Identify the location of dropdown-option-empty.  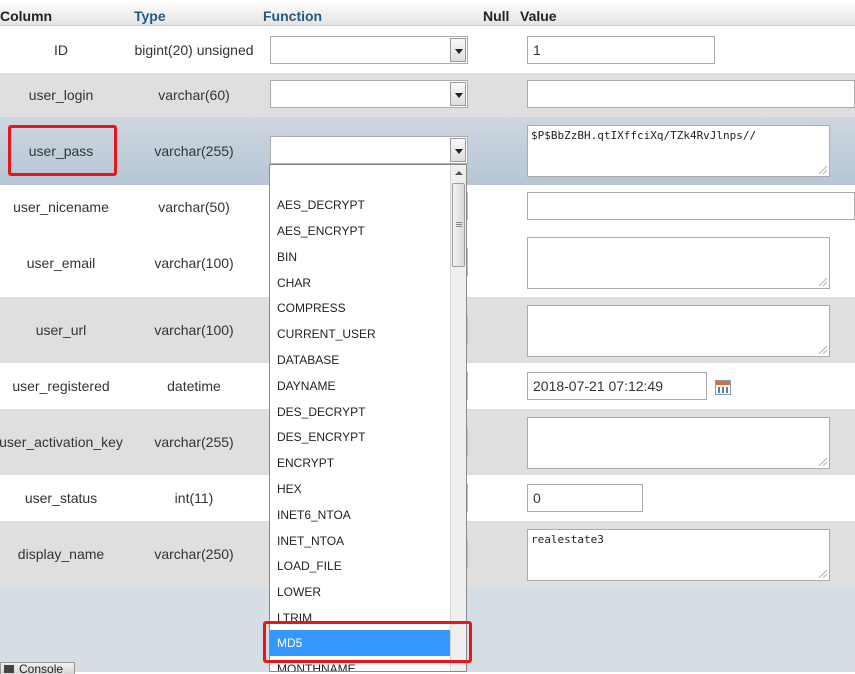
(360, 180).